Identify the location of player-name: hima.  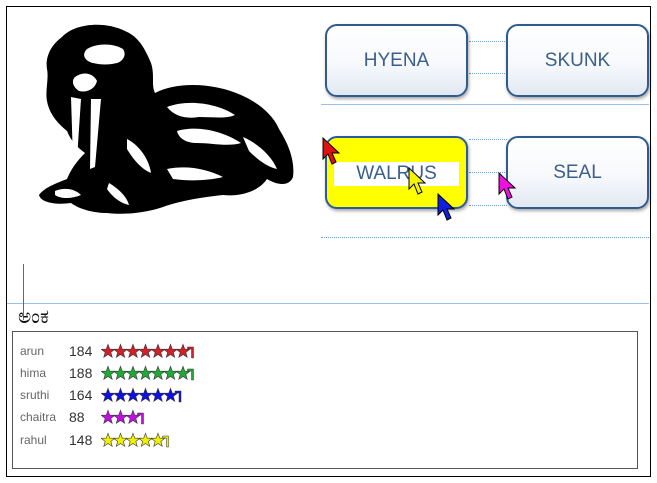
(33, 373).